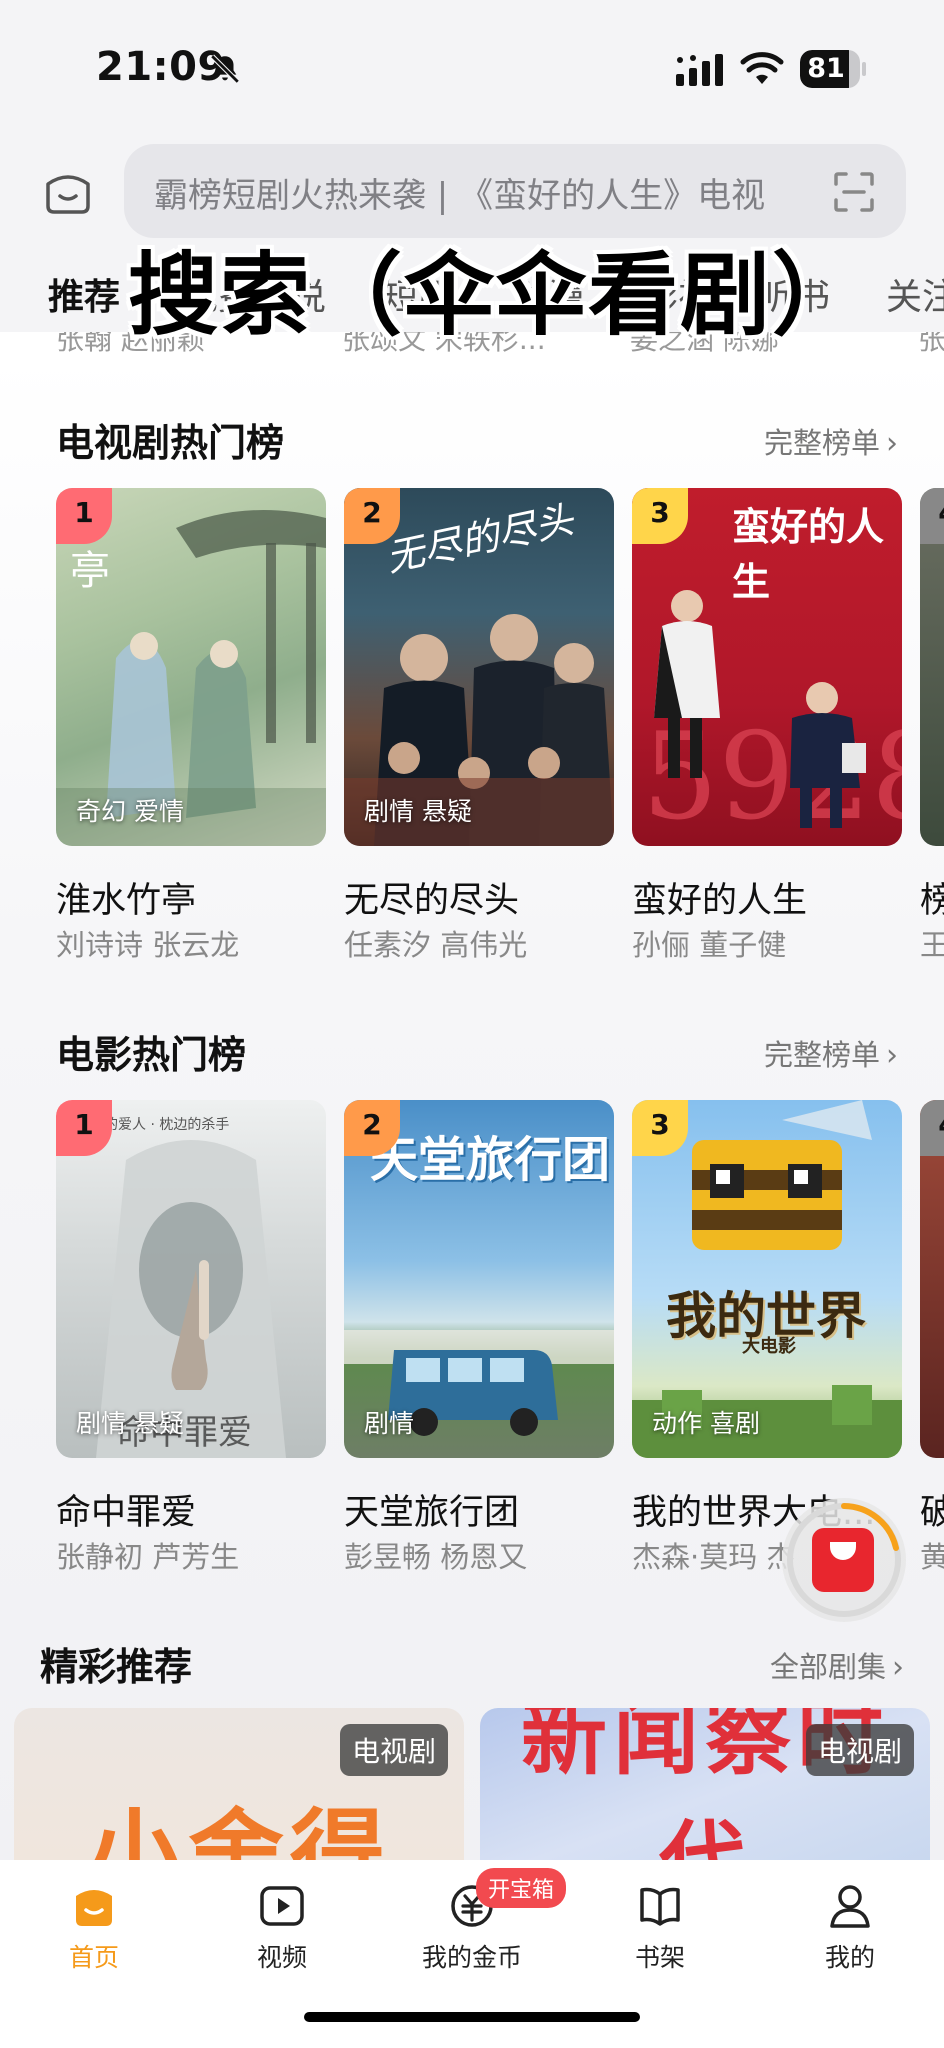  Describe the element at coordinates (432, 1513) in the screenshot. I see `card-title: 天堂旅行团` at that location.